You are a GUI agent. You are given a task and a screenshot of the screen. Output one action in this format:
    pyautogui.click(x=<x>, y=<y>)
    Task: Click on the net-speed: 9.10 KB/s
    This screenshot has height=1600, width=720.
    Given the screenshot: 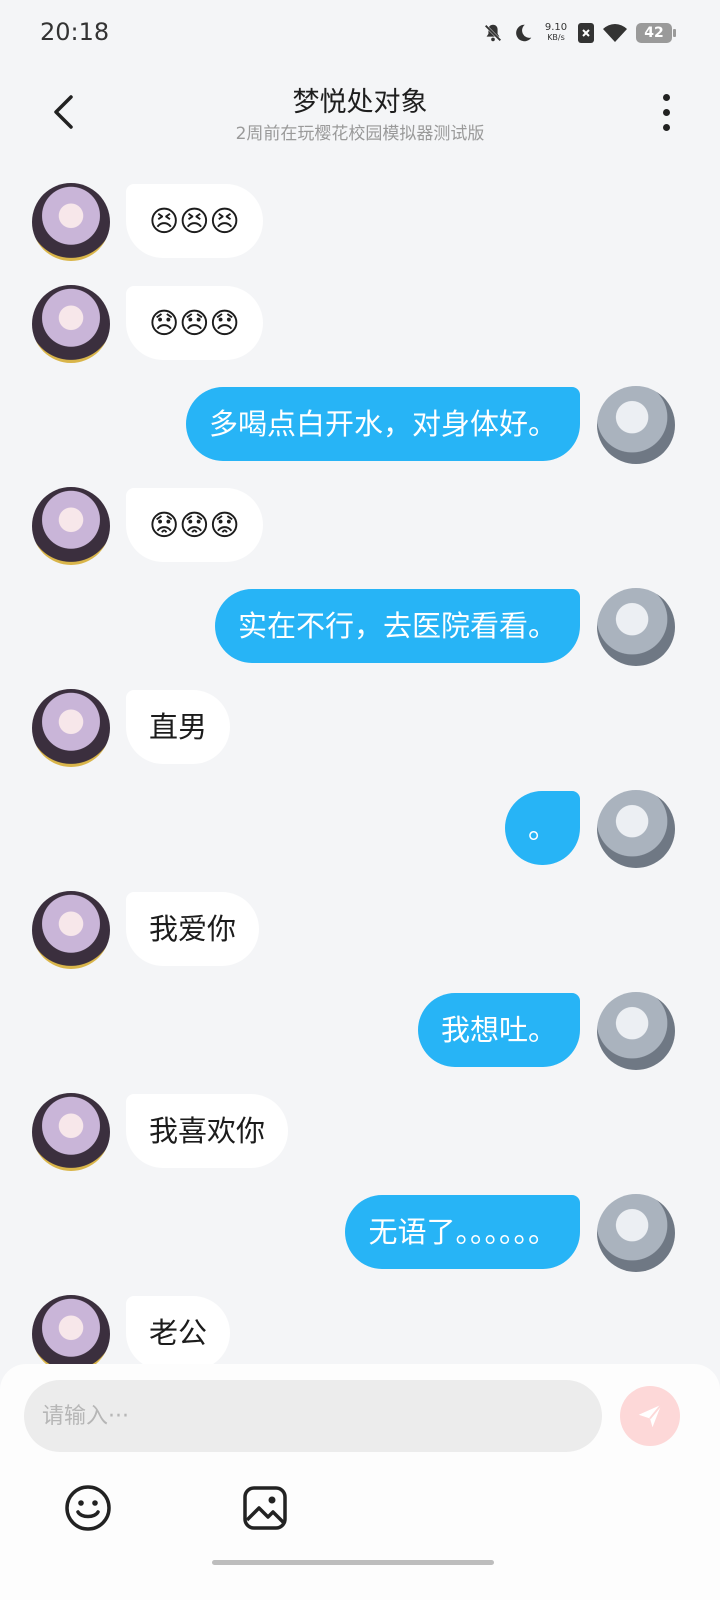 What is the action you would take?
    pyautogui.click(x=556, y=33)
    